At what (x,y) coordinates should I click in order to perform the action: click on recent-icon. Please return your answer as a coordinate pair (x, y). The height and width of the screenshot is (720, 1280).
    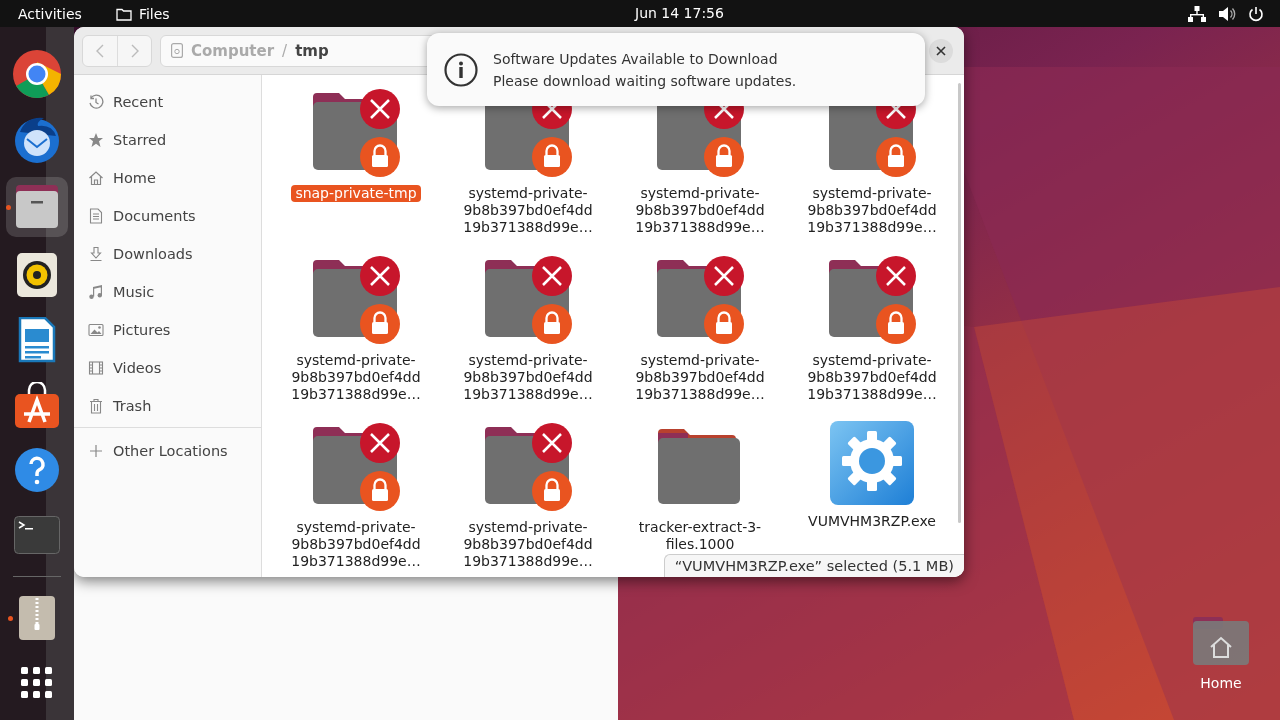
    Looking at the image, I should click on (96, 102).